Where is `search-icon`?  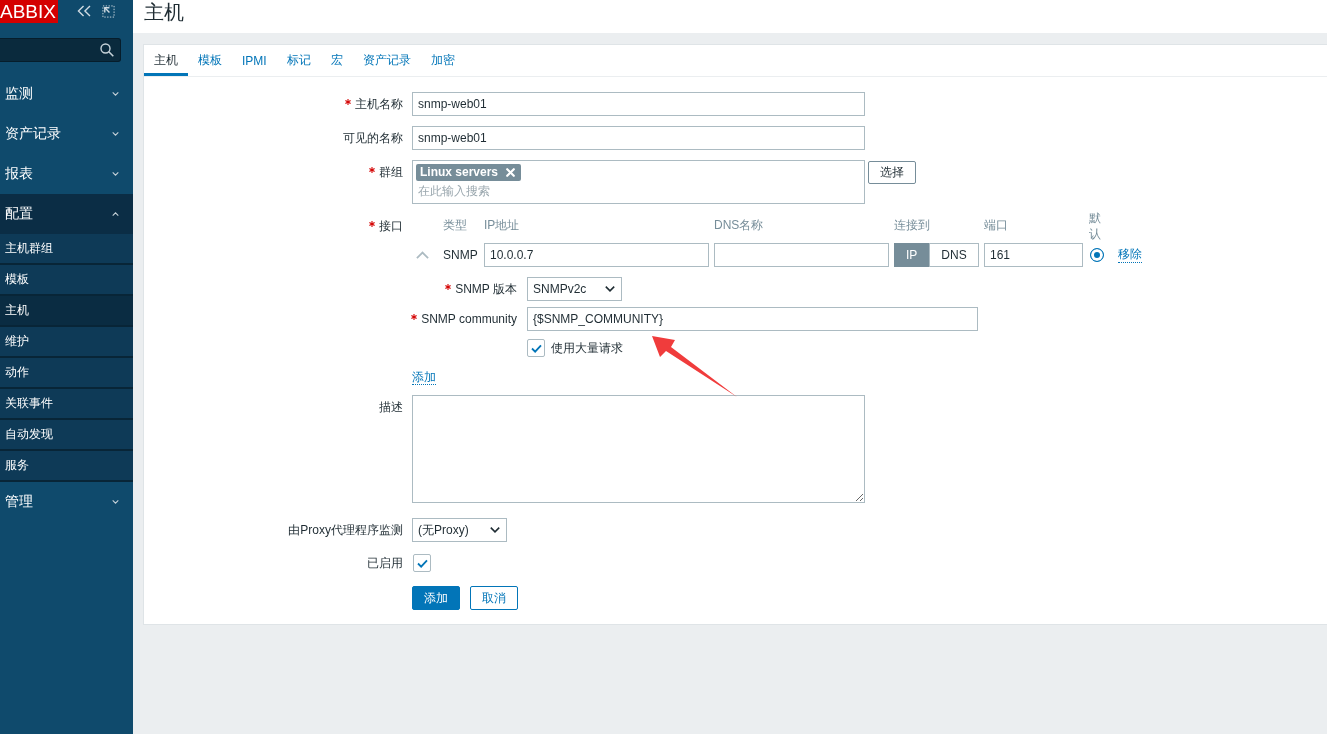
search-icon is located at coordinates (107, 50).